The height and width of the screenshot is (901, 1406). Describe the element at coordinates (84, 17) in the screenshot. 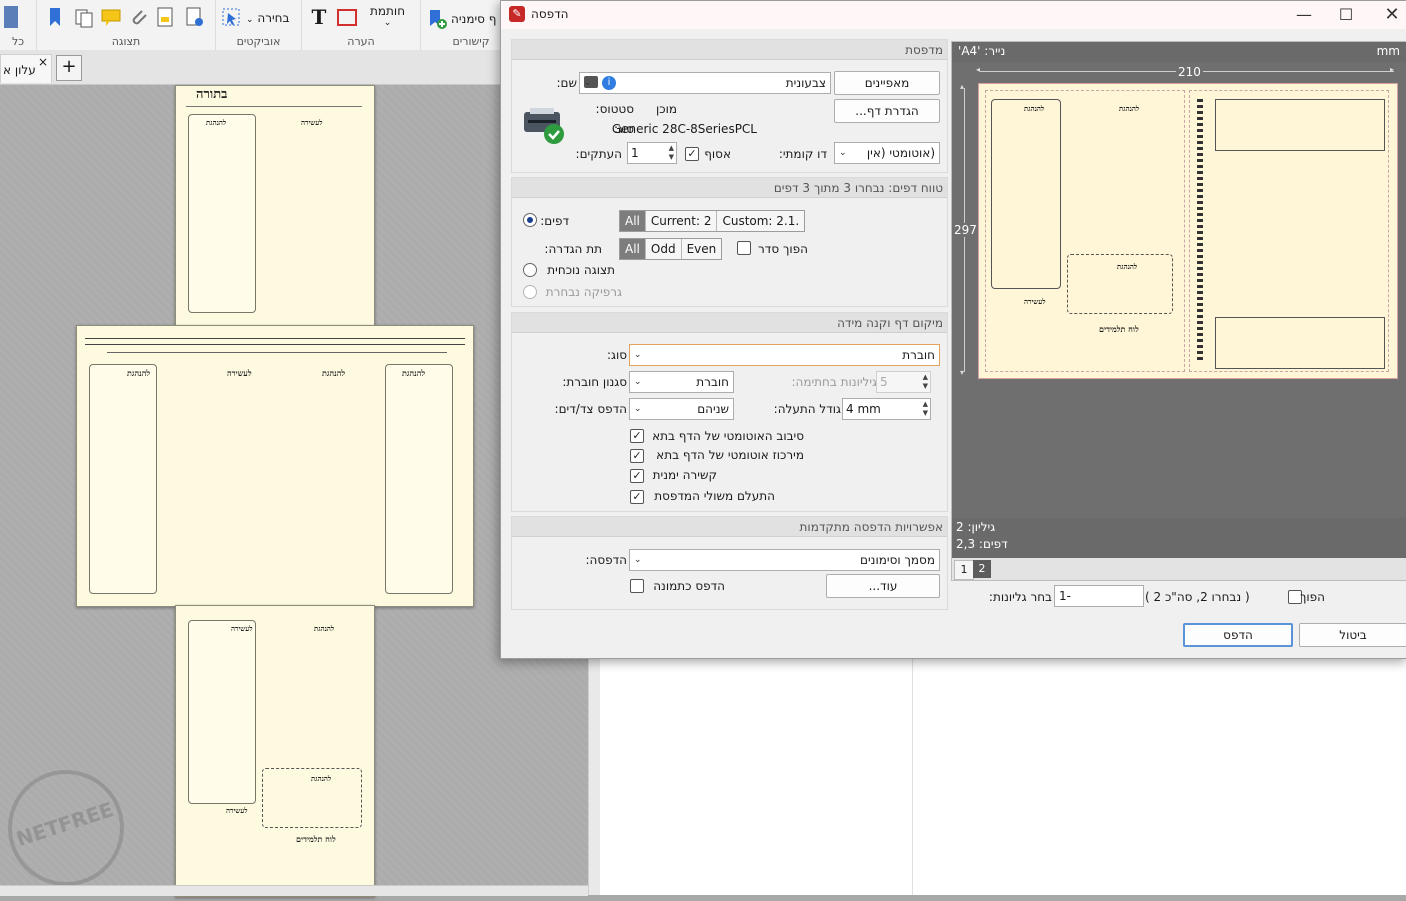

I see `copy-pages-icon` at that location.